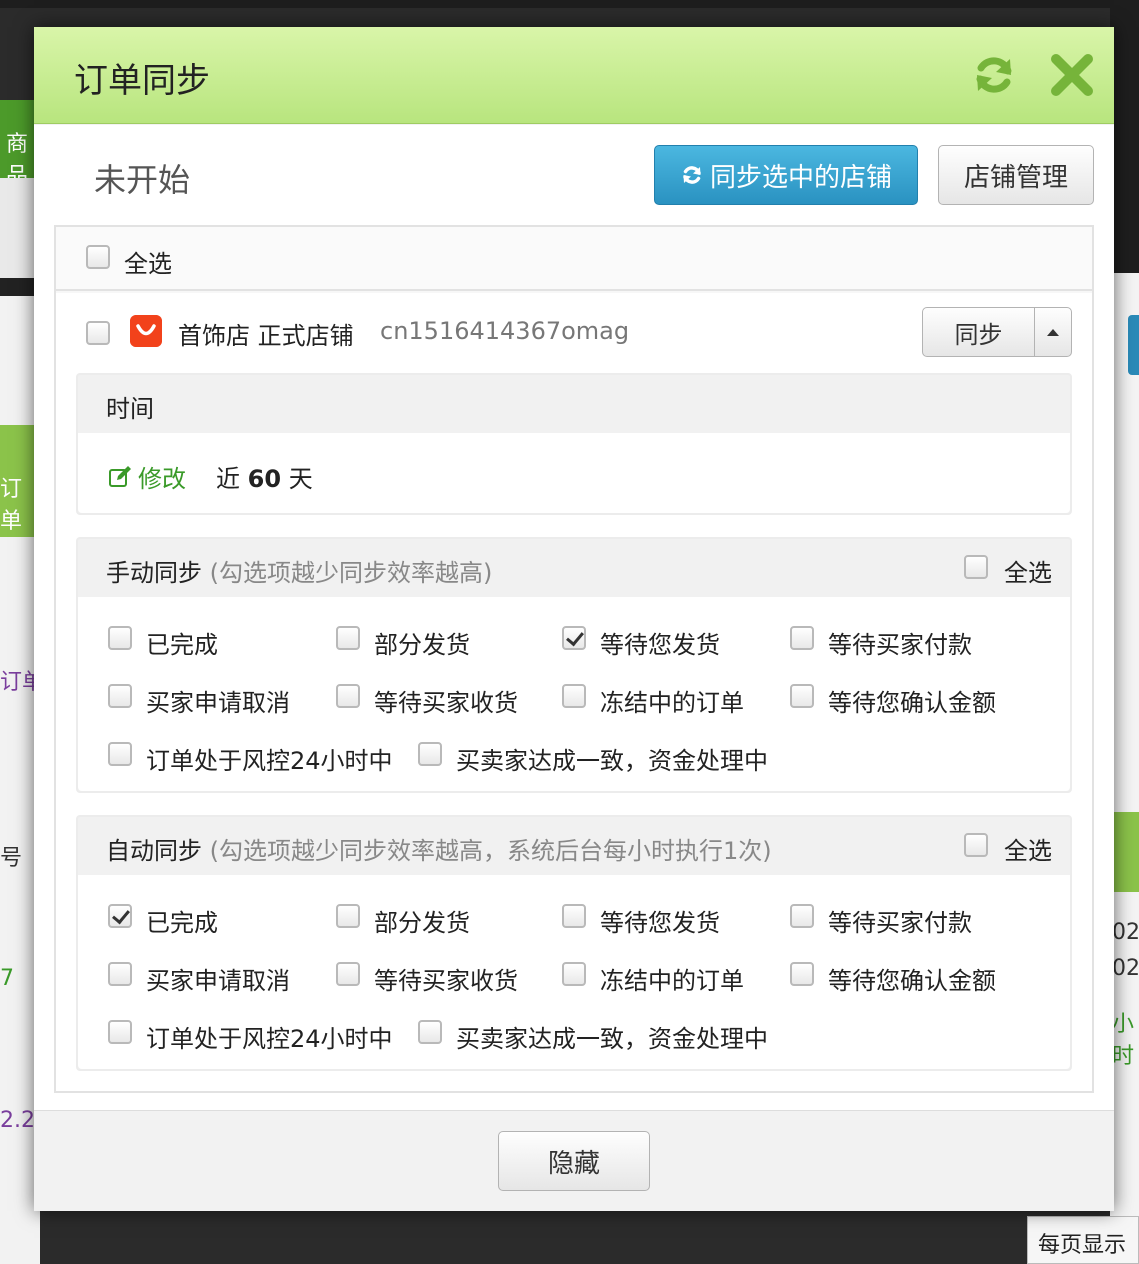  What do you see at coordinates (182, 642) in the screenshot?
I see `manual-sync-option-label: 已完成` at bounding box center [182, 642].